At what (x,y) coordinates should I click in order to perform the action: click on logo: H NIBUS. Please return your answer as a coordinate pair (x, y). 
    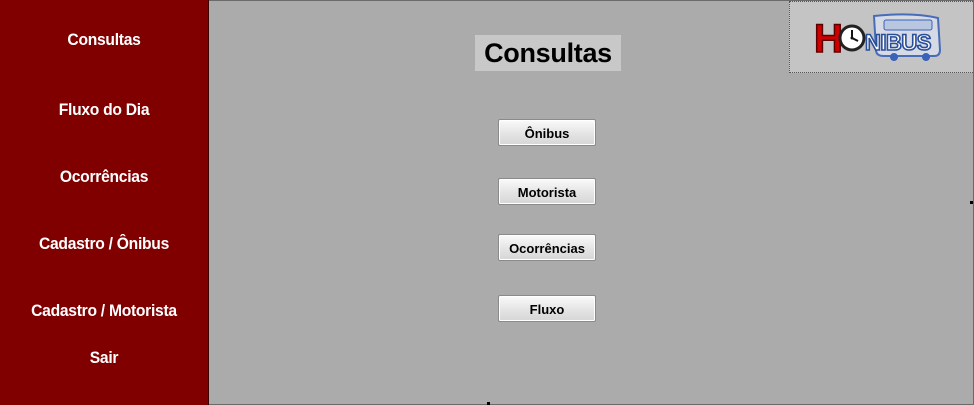
    Looking at the image, I should click on (878, 37).